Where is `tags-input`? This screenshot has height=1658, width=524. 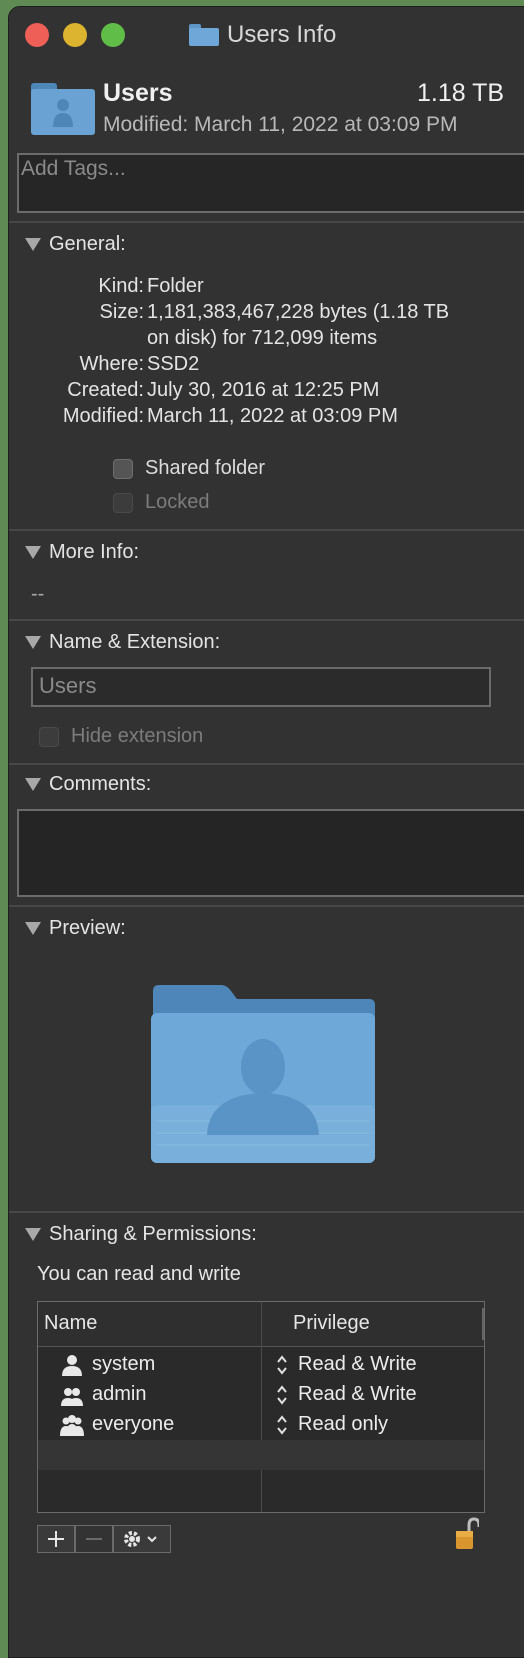 tags-input is located at coordinates (271, 169).